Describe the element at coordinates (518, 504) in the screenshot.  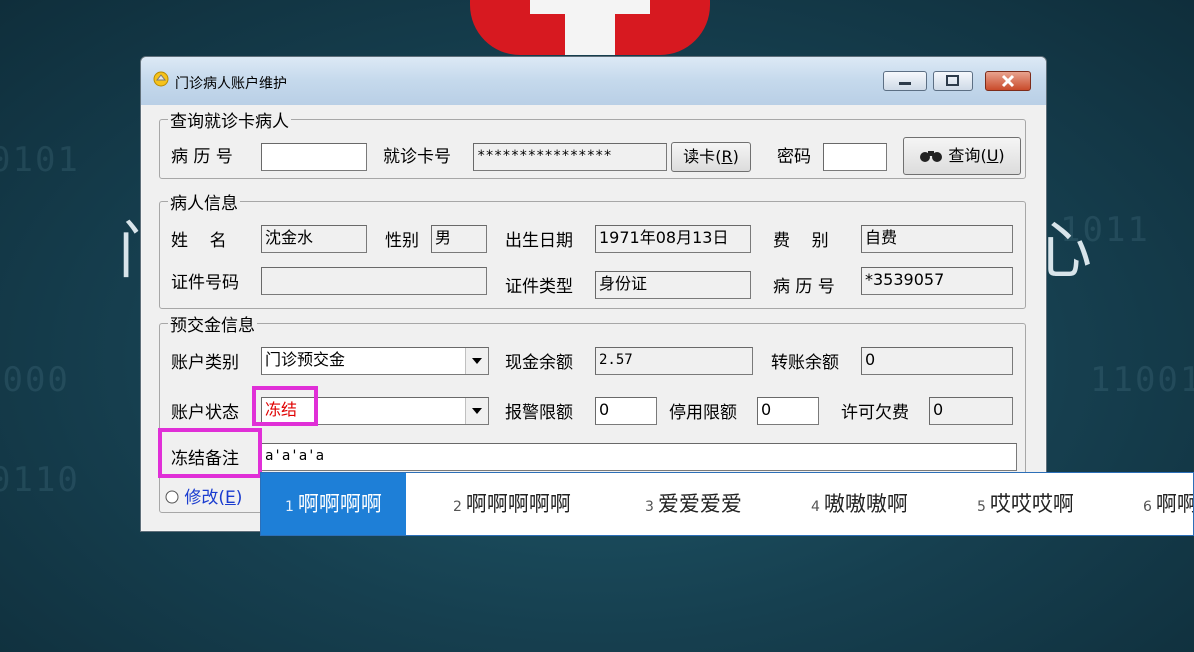
I see `candidate-text: 啊啊啊啊啊` at that location.